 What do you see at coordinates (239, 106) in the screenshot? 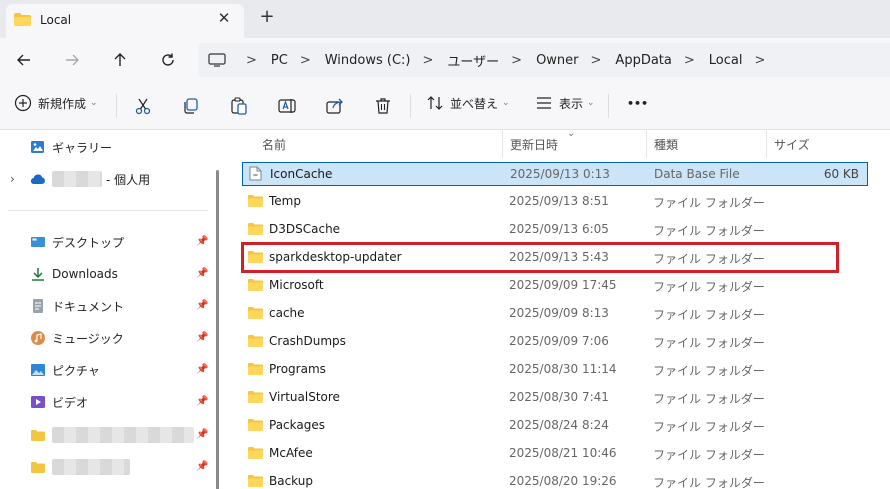
I see `paste-icon` at bounding box center [239, 106].